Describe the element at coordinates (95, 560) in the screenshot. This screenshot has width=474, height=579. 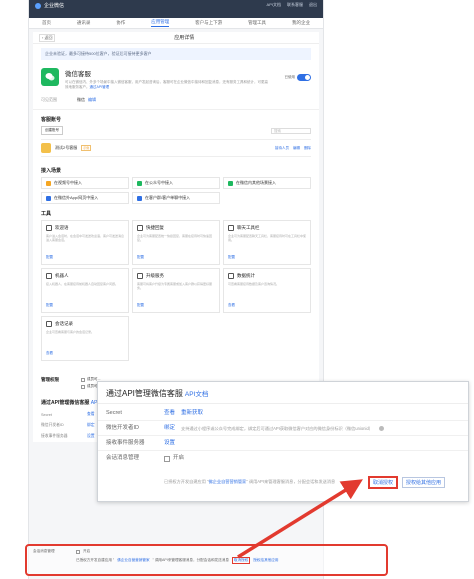
I see `msg-desc-prefix-small: 已授权方开发自建应用 "` at that location.